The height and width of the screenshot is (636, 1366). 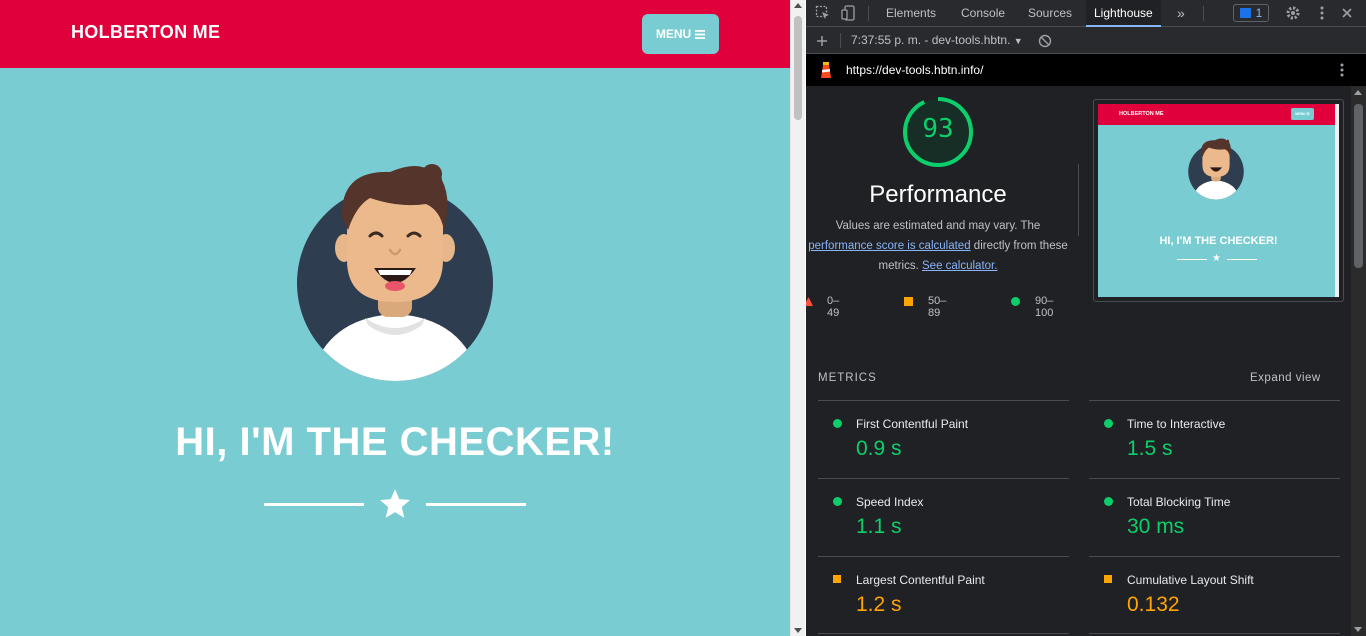 I want to click on metric-label: First Contentful Paint, so click(x=912, y=424).